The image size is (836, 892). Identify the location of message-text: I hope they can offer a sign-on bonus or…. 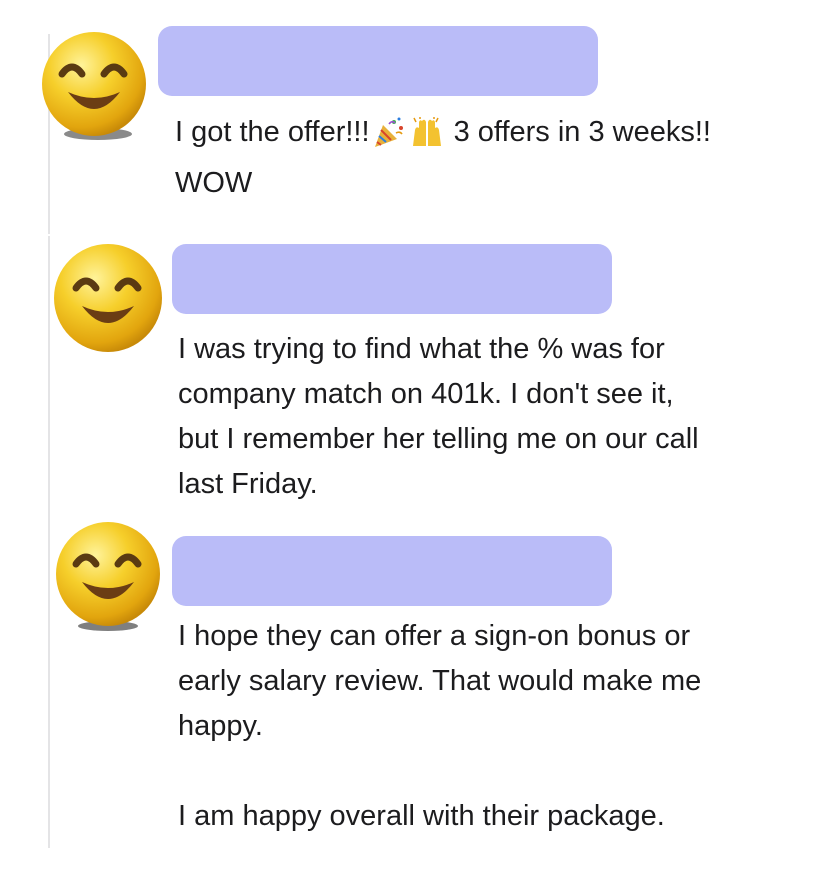
(440, 726).